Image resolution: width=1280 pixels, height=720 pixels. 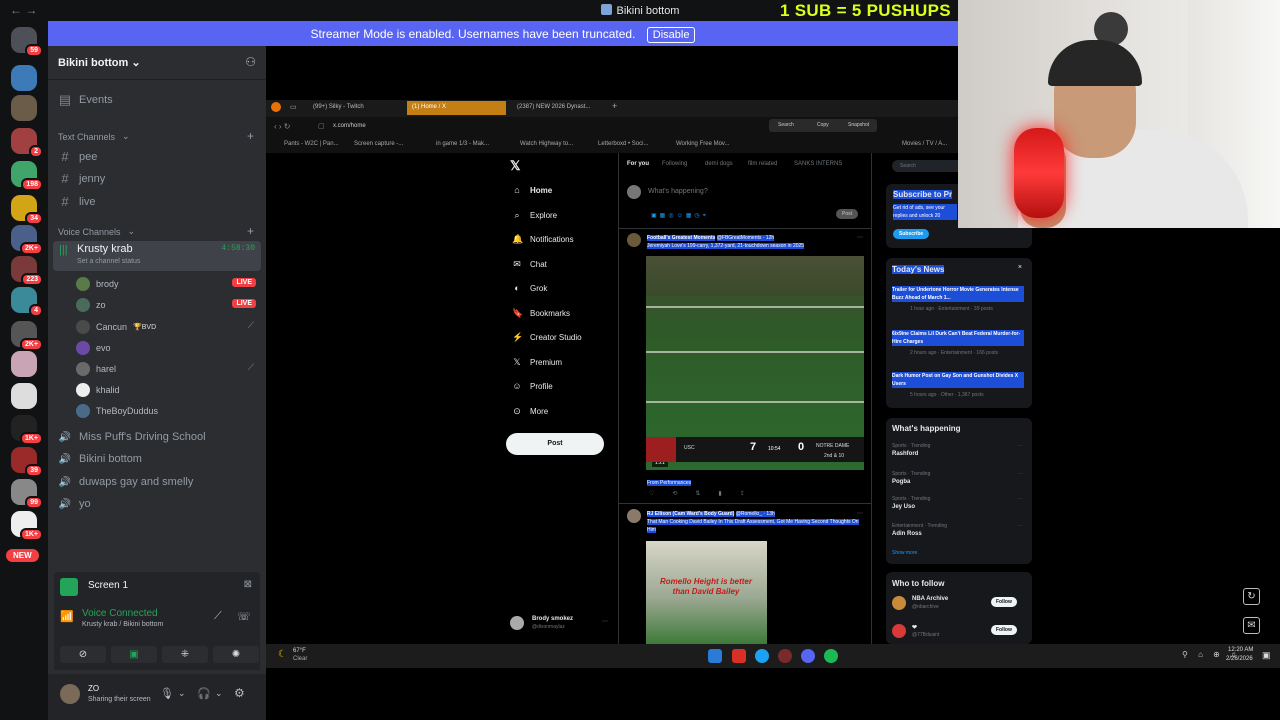 I want to click on snapshot-button: Snapshot, so click(x=858, y=125).